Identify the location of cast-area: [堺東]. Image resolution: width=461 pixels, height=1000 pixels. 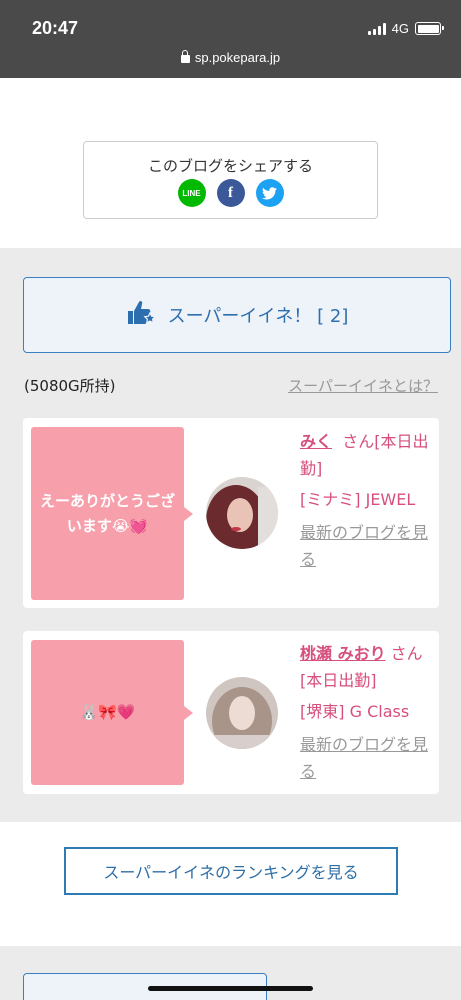
(322, 711).